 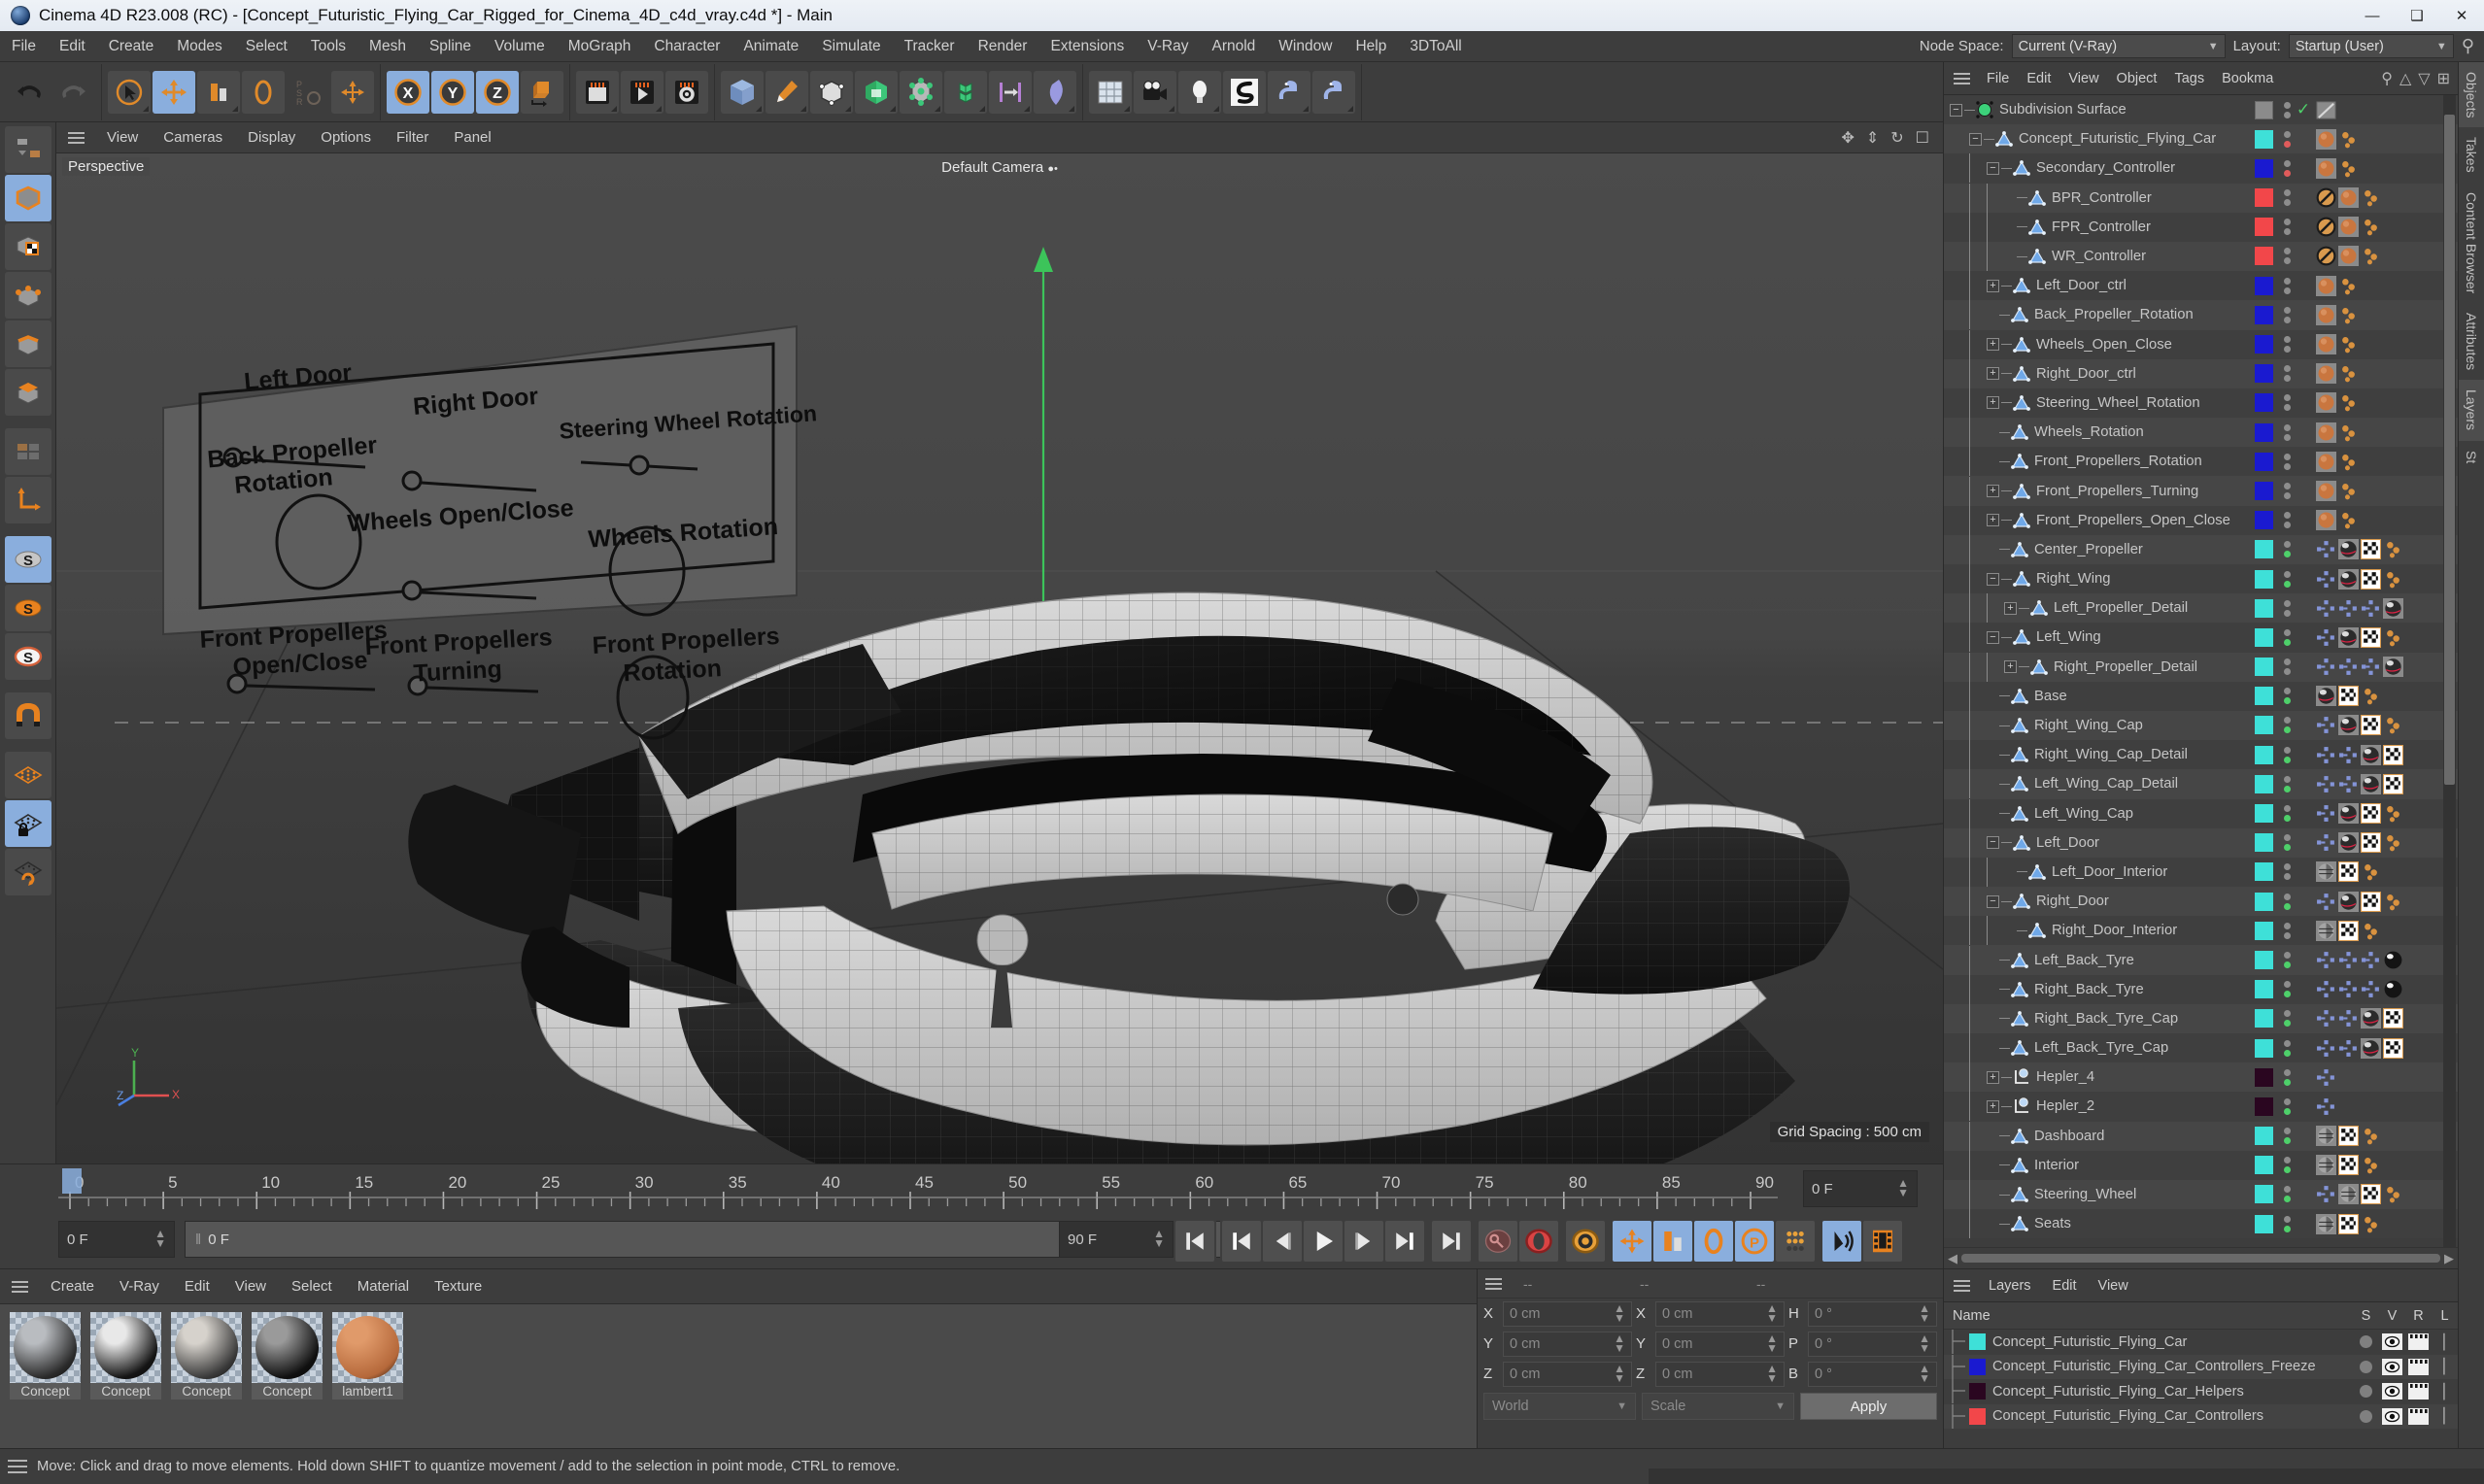 I want to click on maximize-viewport-icon: ☐, so click(x=1922, y=138).